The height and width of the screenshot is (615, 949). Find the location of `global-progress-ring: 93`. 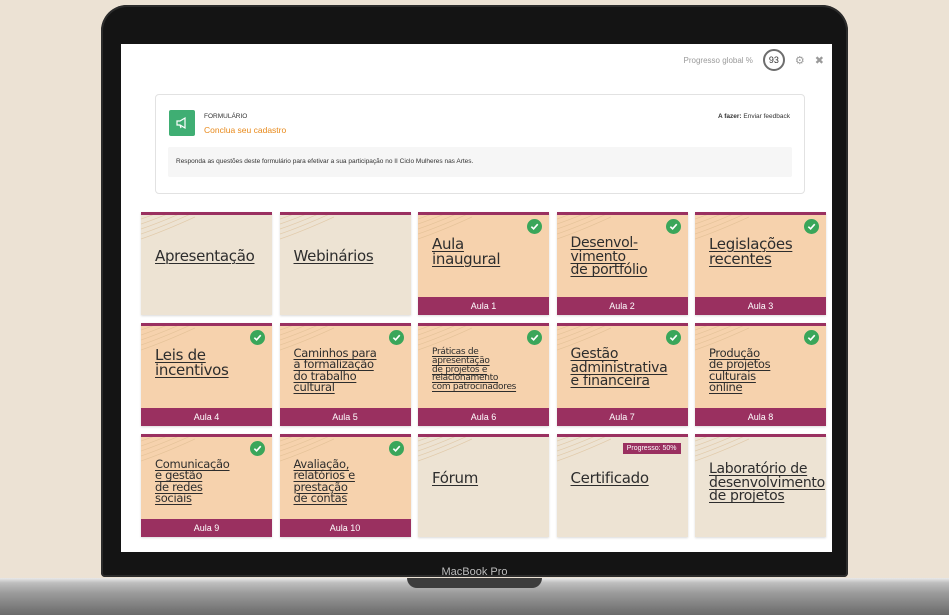

global-progress-ring: 93 is located at coordinates (773, 60).